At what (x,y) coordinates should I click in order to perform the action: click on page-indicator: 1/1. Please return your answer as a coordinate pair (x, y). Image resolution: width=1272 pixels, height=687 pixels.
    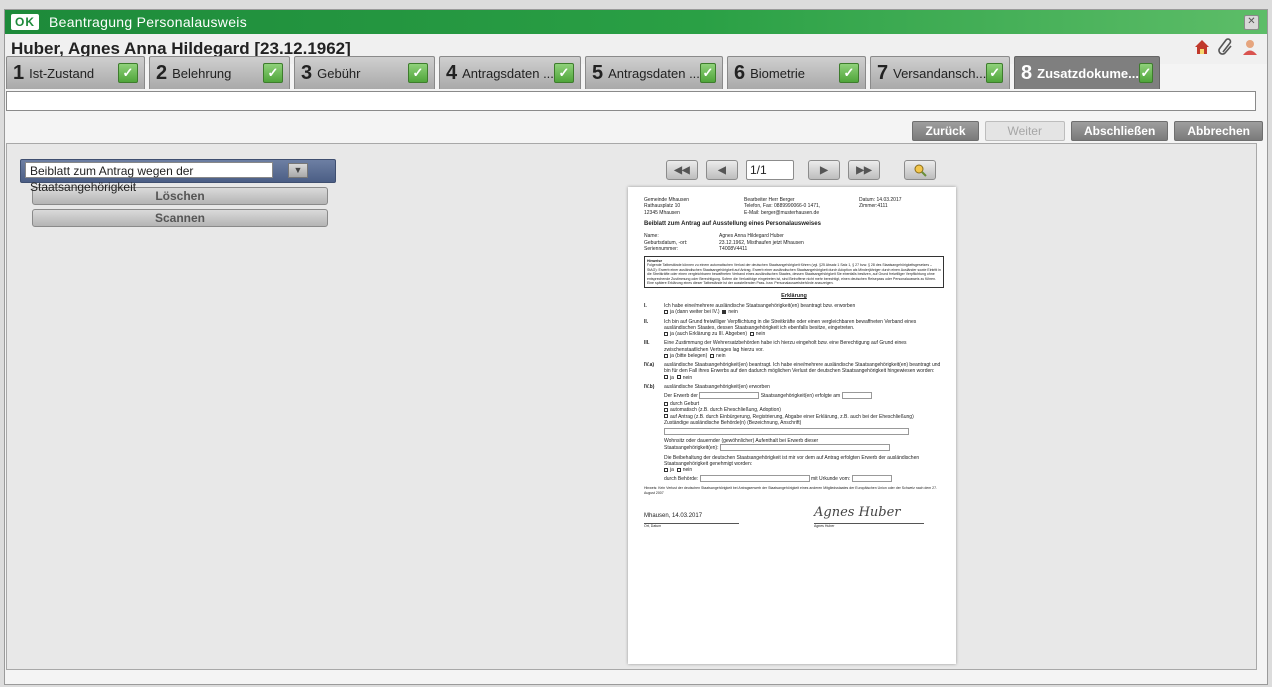
    Looking at the image, I should click on (770, 170).